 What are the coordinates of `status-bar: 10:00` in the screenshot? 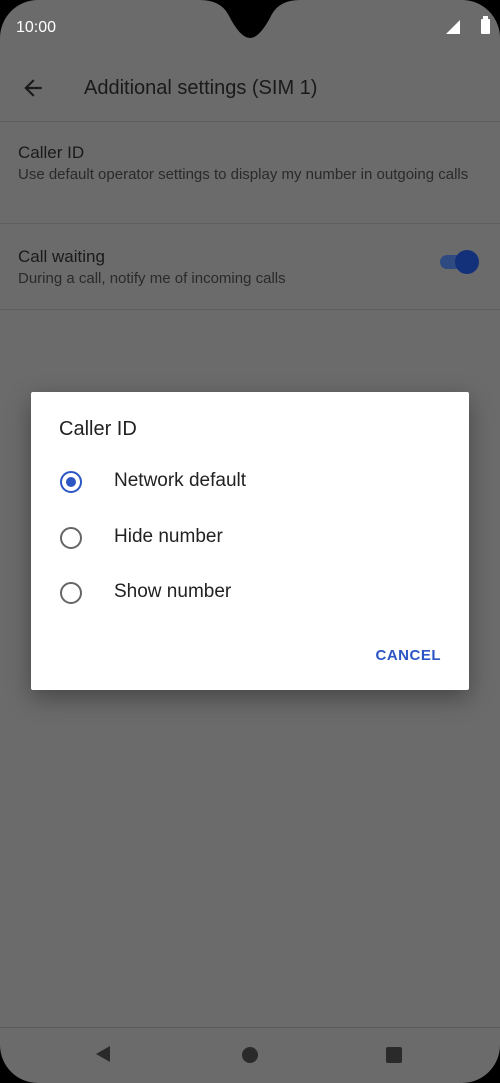 It's located at (250, 27).